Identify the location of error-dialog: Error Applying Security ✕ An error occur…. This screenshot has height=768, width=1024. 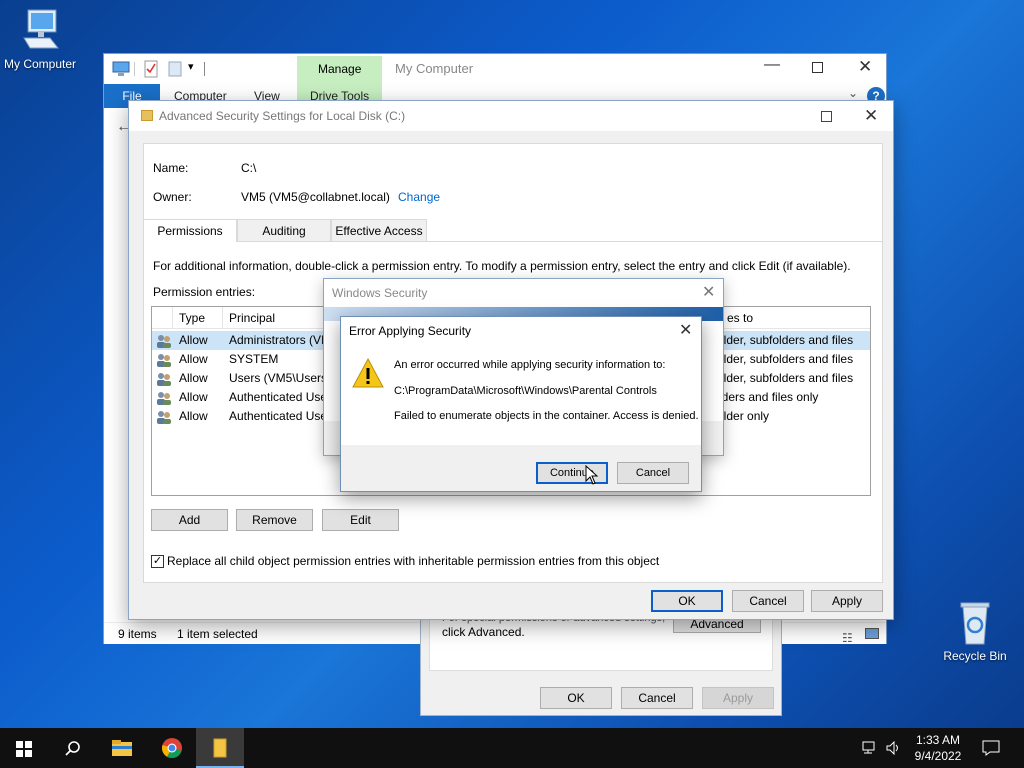
(521, 404).